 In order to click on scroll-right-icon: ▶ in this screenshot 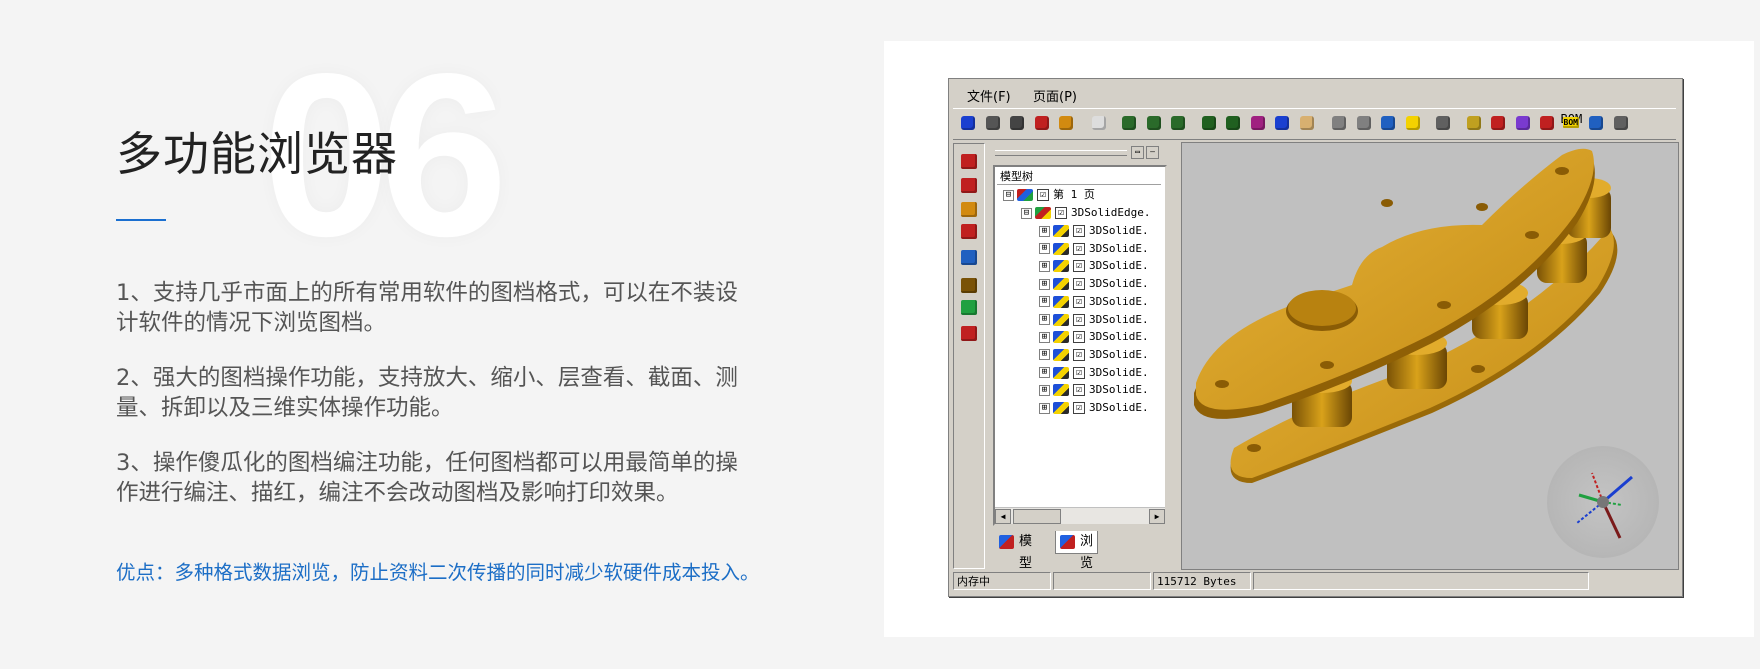, I will do `click(1157, 516)`.